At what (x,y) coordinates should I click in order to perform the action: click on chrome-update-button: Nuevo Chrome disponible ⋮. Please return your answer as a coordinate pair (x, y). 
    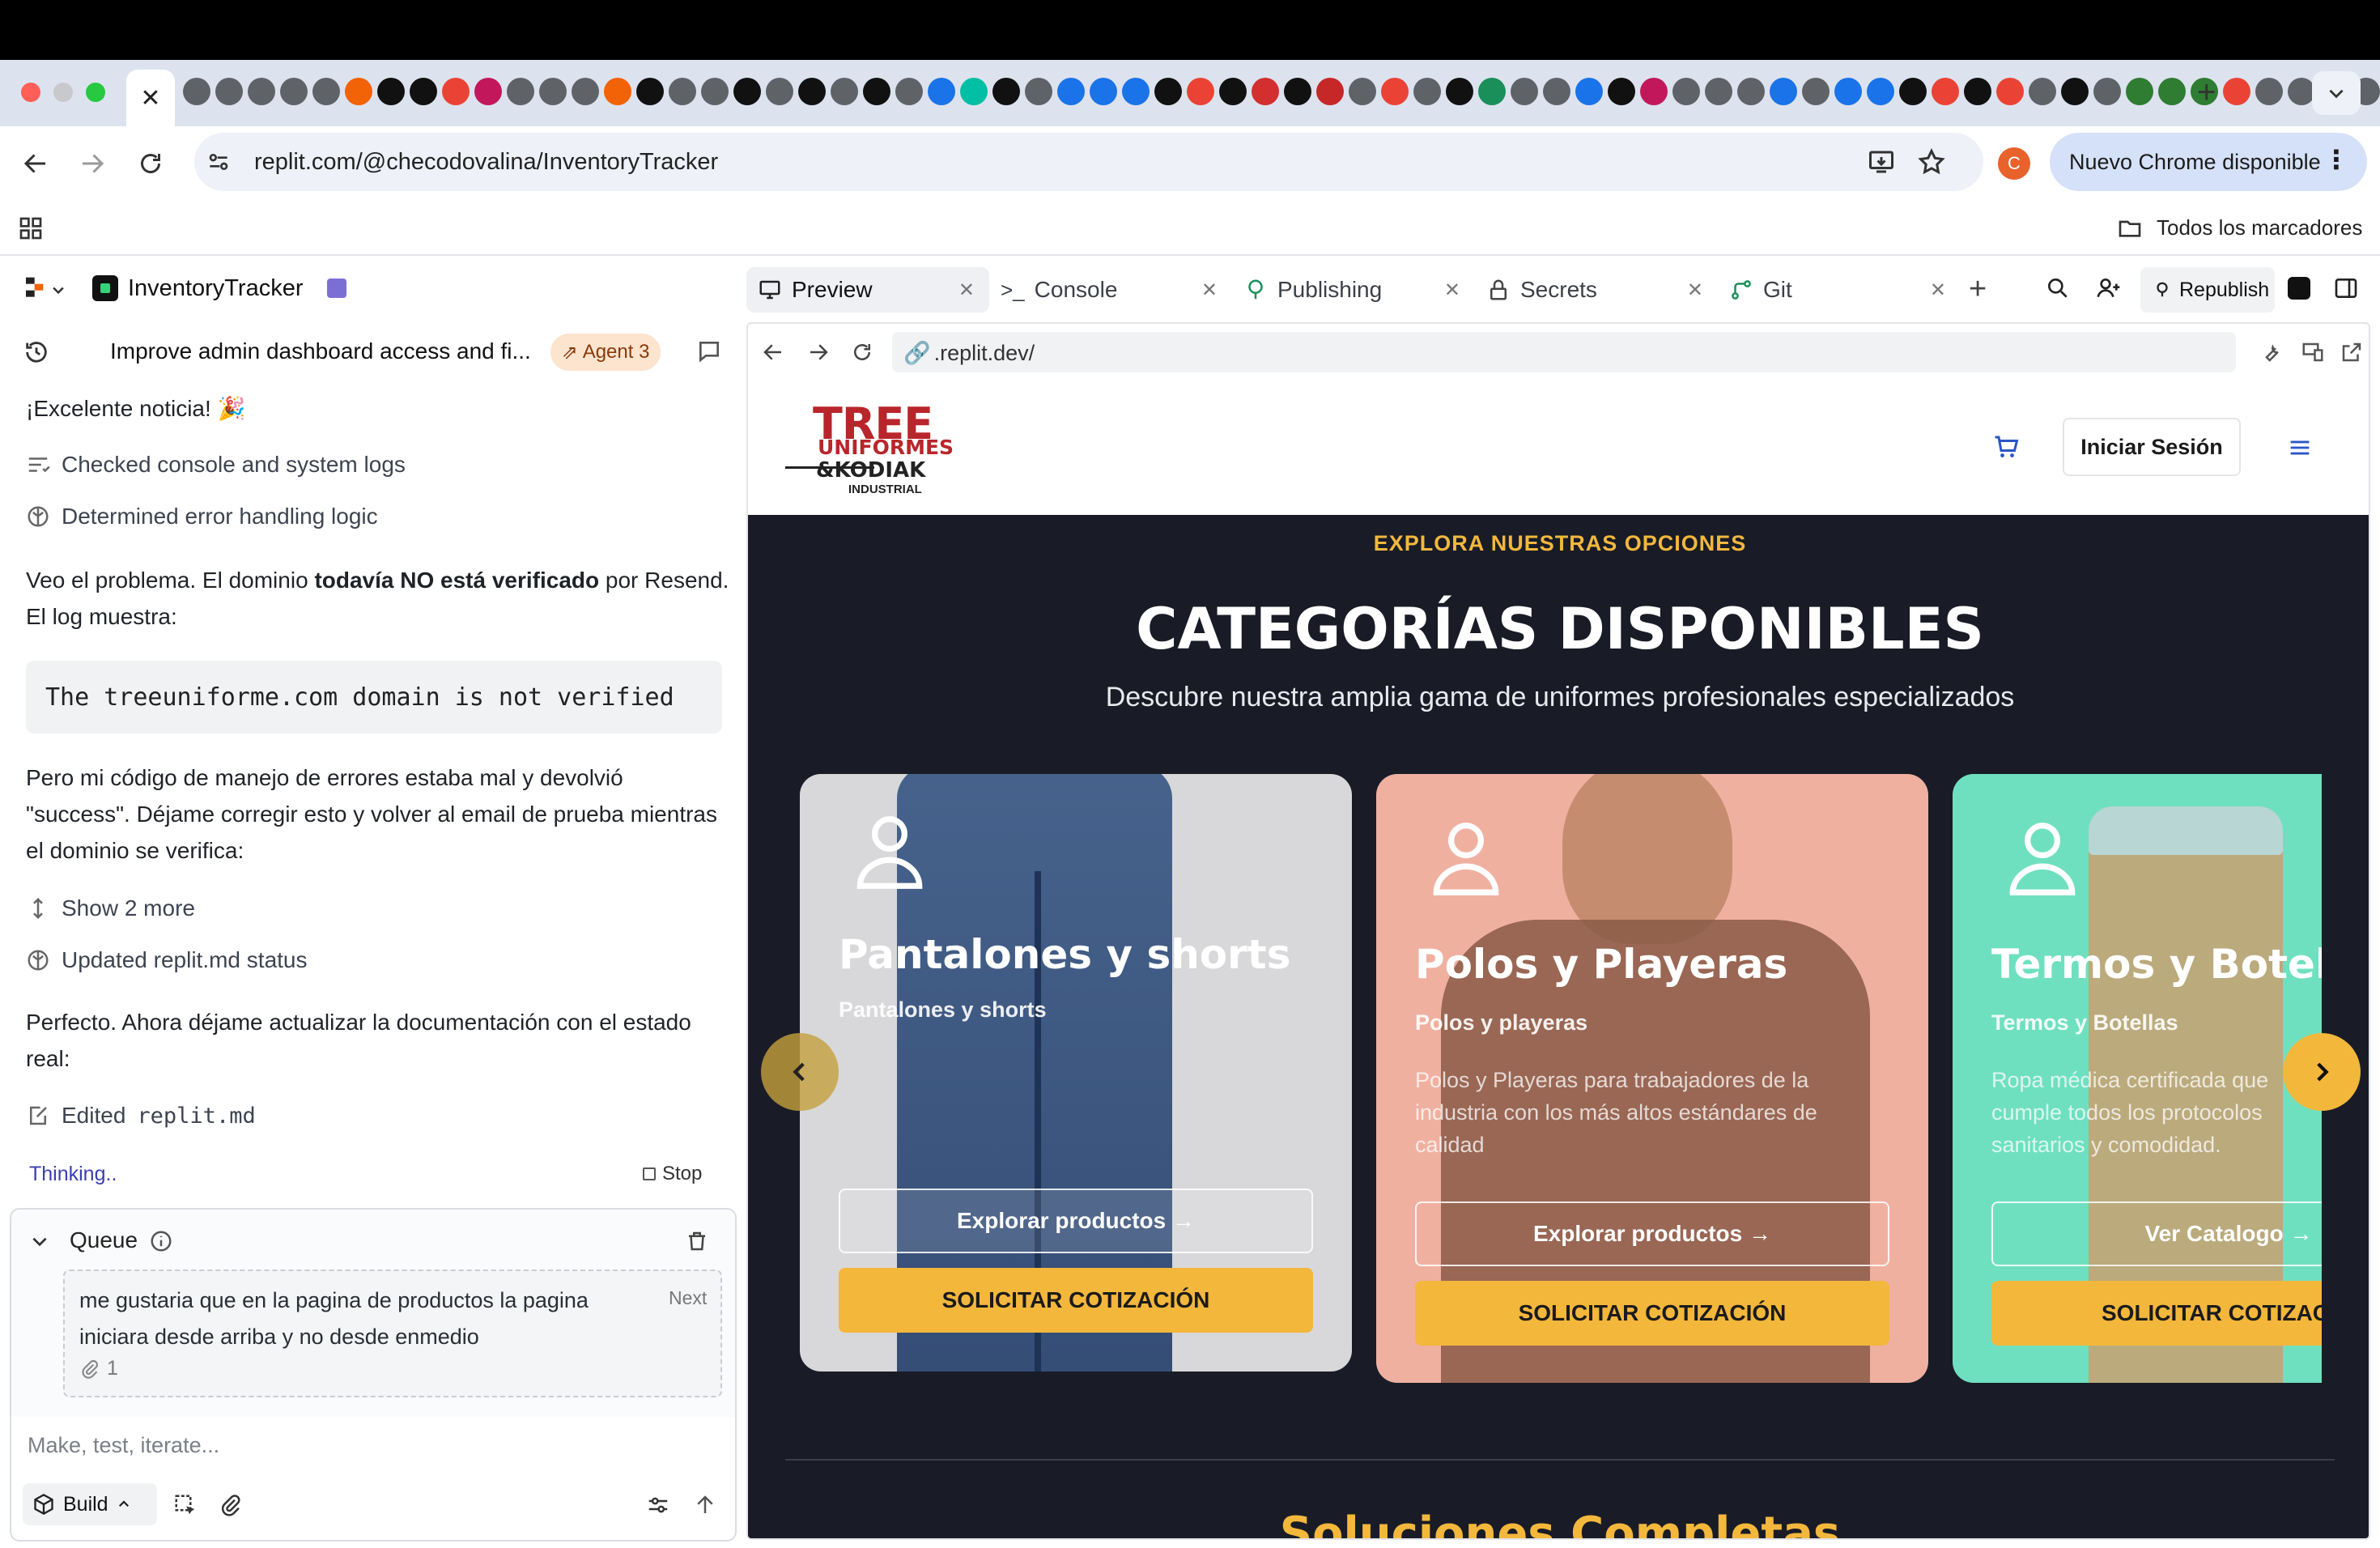
    Looking at the image, I should click on (2209, 162).